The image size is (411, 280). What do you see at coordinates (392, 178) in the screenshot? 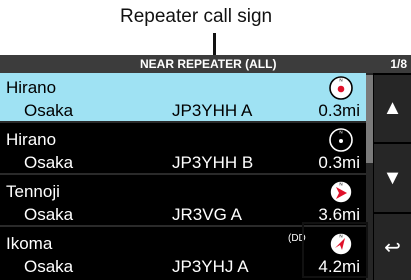
I see `scroll-down-button: ▼` at bounding box center [392, 178].